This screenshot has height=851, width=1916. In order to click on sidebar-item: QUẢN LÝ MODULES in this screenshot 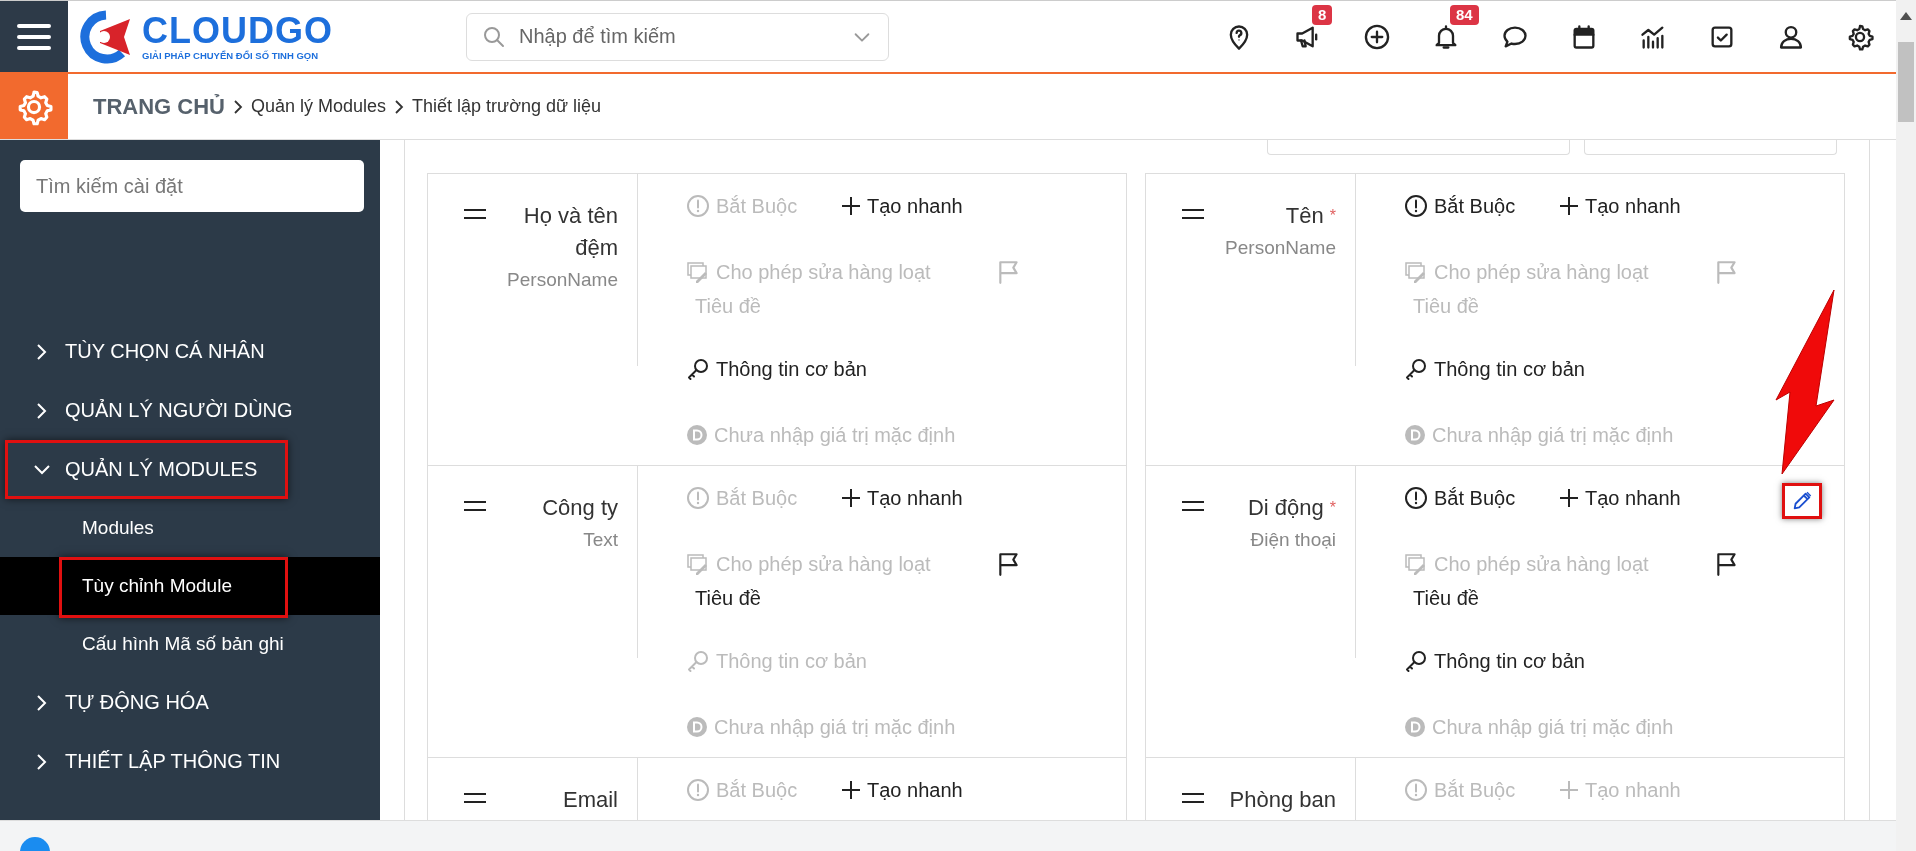, I will do `click(190, 469)`.